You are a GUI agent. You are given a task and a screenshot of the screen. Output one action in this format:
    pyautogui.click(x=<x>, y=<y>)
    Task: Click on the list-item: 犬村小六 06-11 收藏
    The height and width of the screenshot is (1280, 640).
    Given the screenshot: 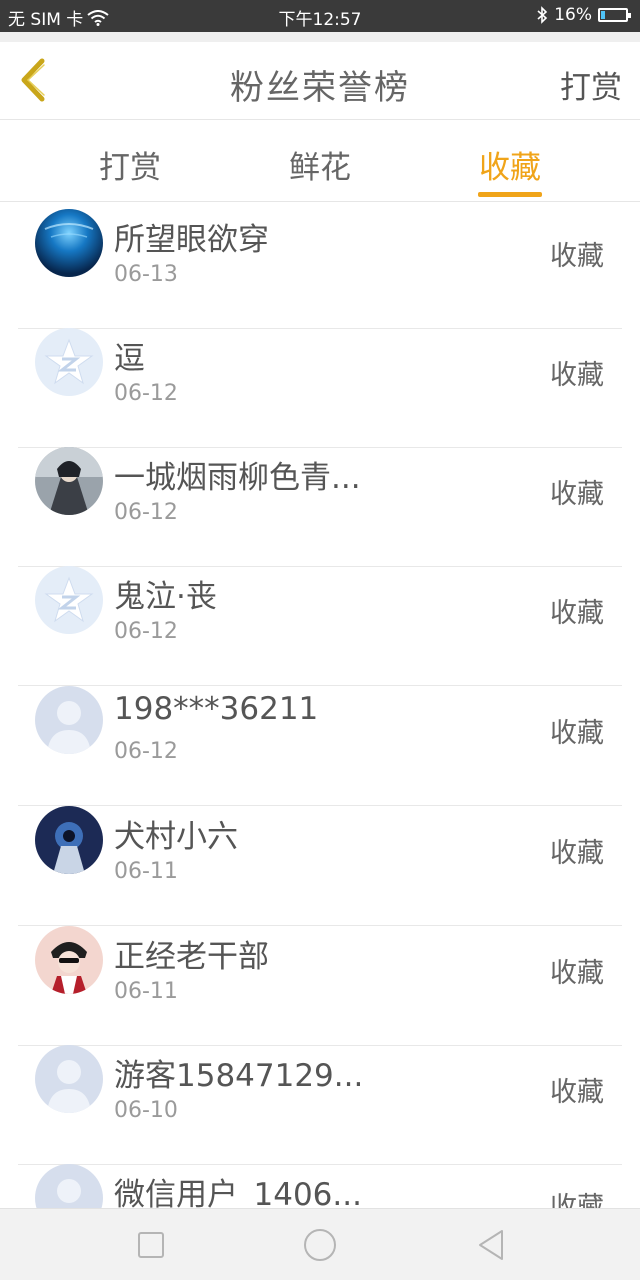 What is the action you would take?
    pyautogui.click(x=320, y=866)
    